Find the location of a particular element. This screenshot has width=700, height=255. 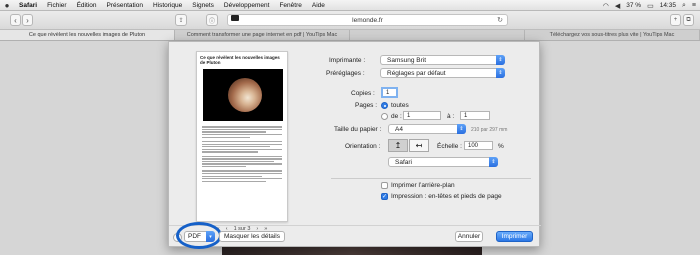

section-divider is located at coordinates (431, 178).